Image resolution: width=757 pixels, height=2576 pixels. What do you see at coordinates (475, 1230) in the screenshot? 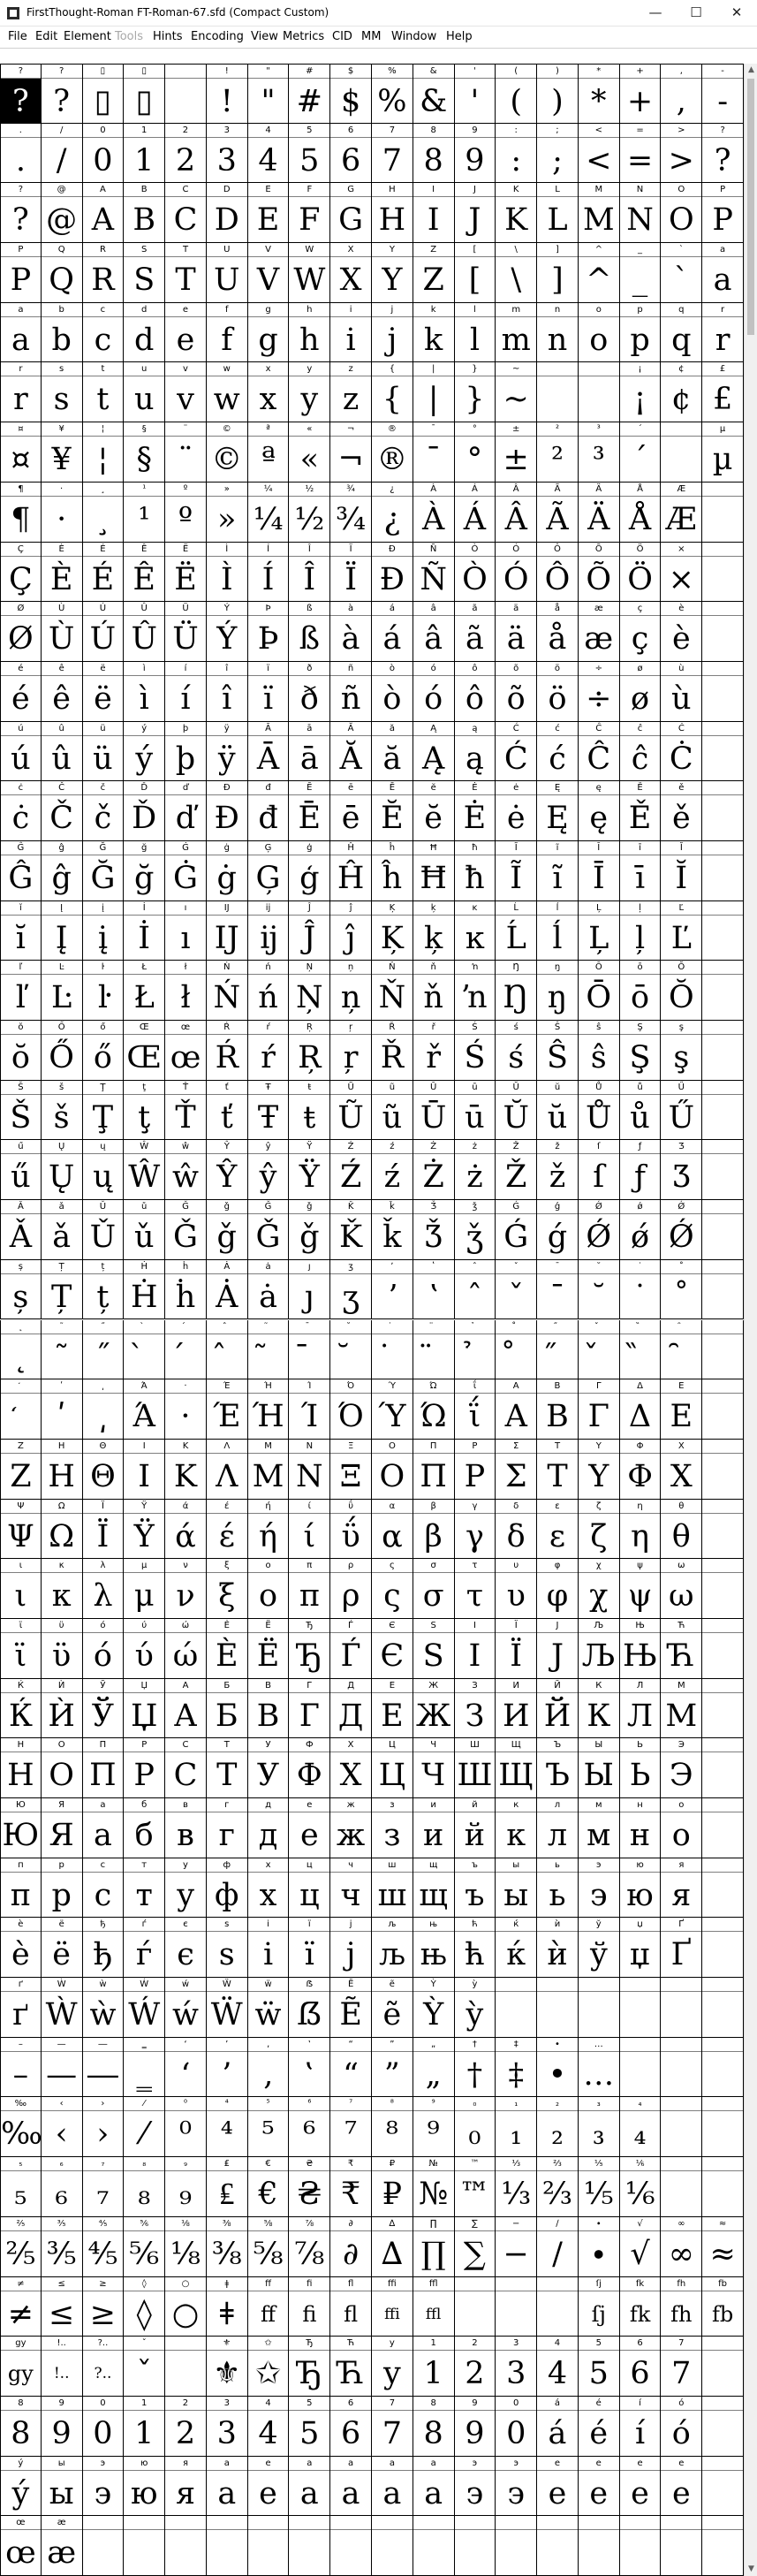
I see `glyph-cell: ǯǯ` at bounding box center [475, 1230].